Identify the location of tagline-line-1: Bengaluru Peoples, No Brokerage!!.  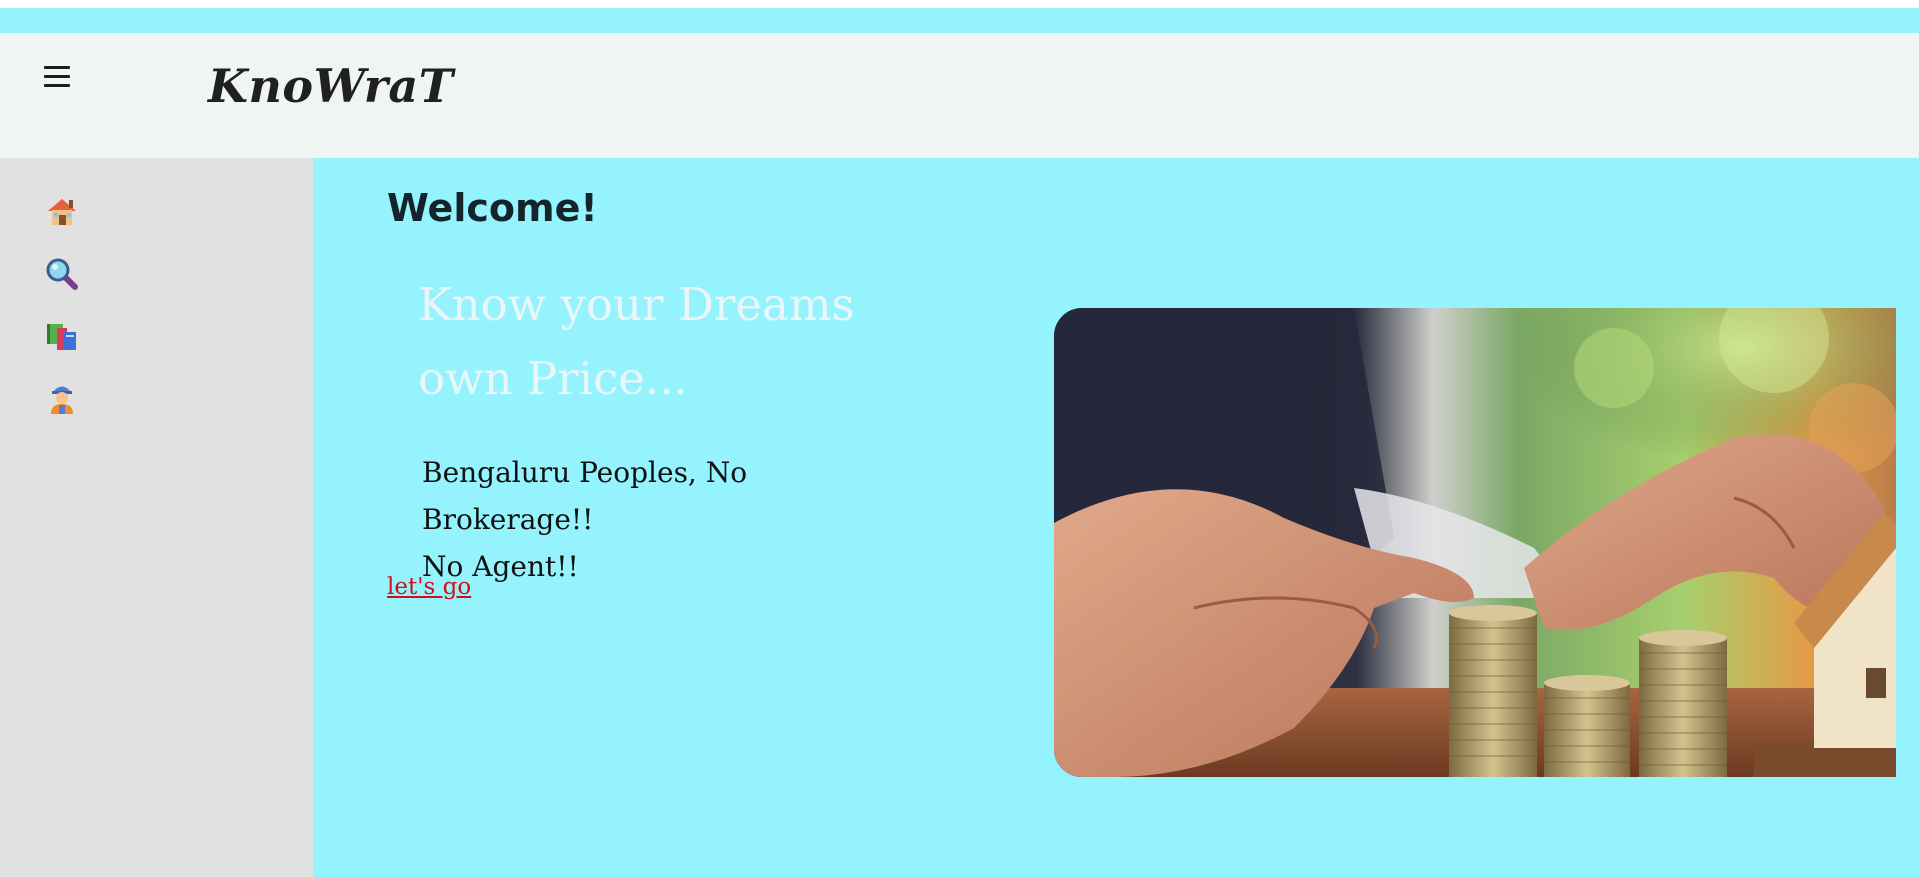
(585, 496).